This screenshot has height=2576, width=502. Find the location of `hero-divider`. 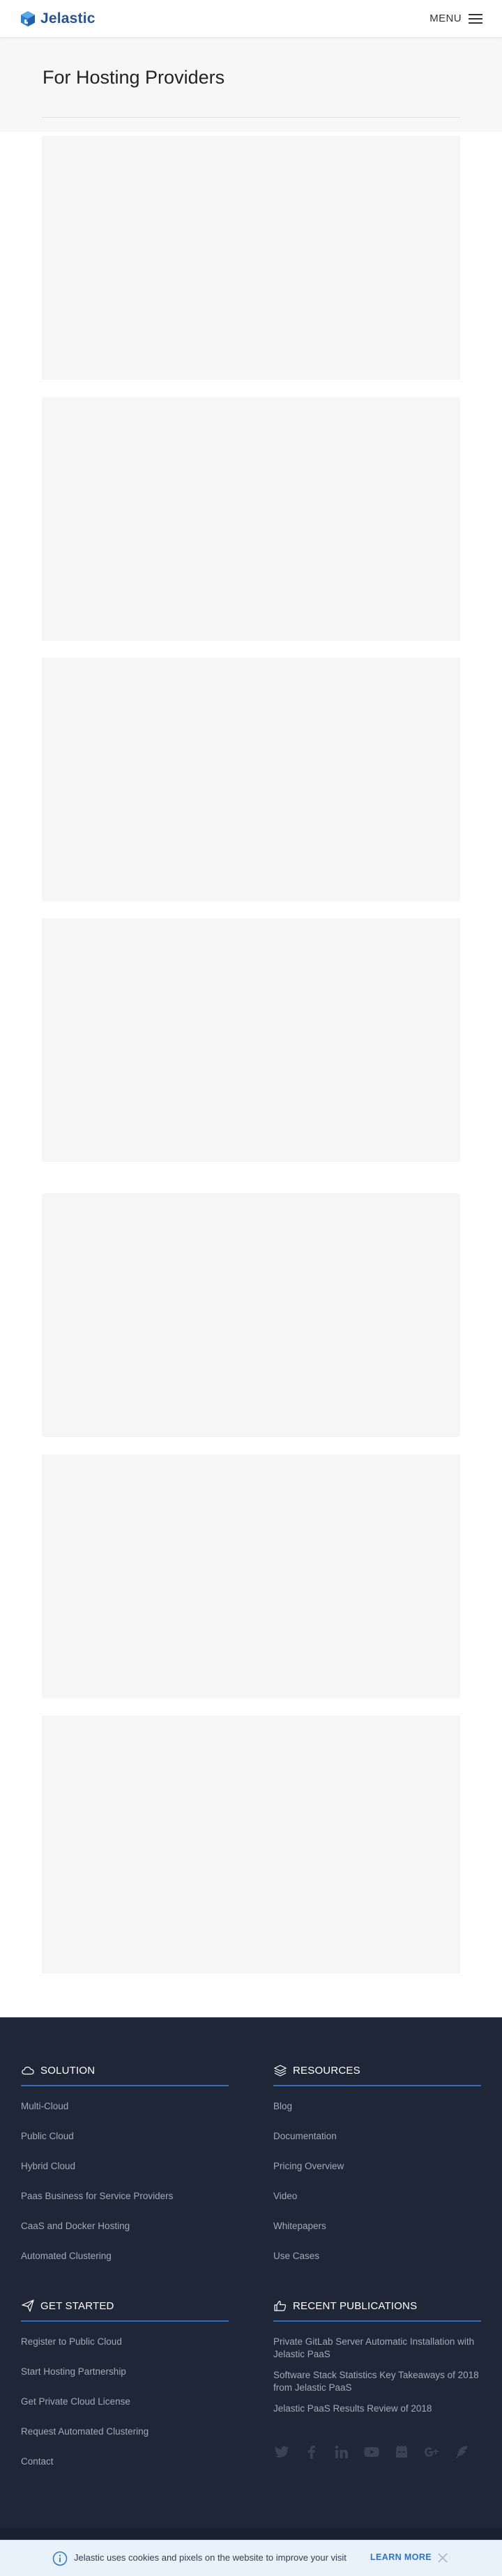

hero-divider is located at coordinates (251, 117).